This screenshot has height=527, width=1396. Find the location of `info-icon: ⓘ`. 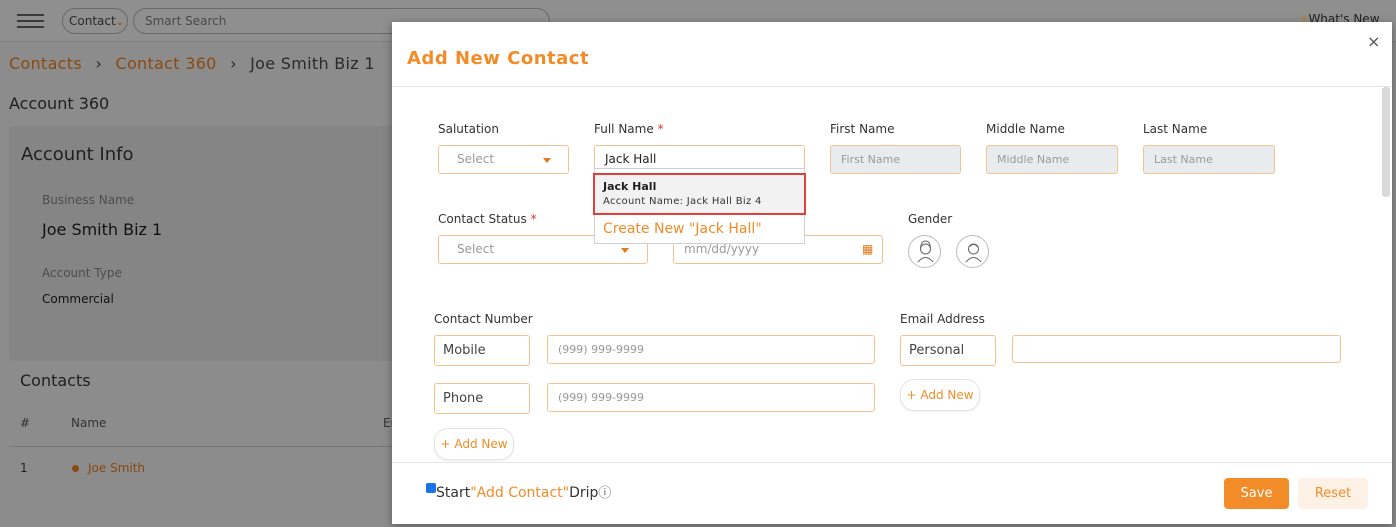

info-icon: ⓘ is located at coordinates (604, 493).